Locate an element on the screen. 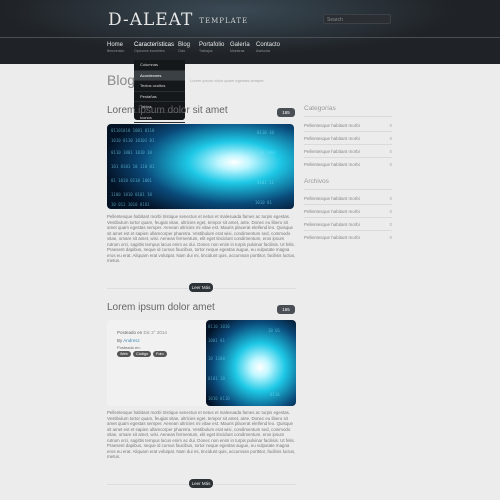  nav-label: Contacto is located at coordinates (268, 45).